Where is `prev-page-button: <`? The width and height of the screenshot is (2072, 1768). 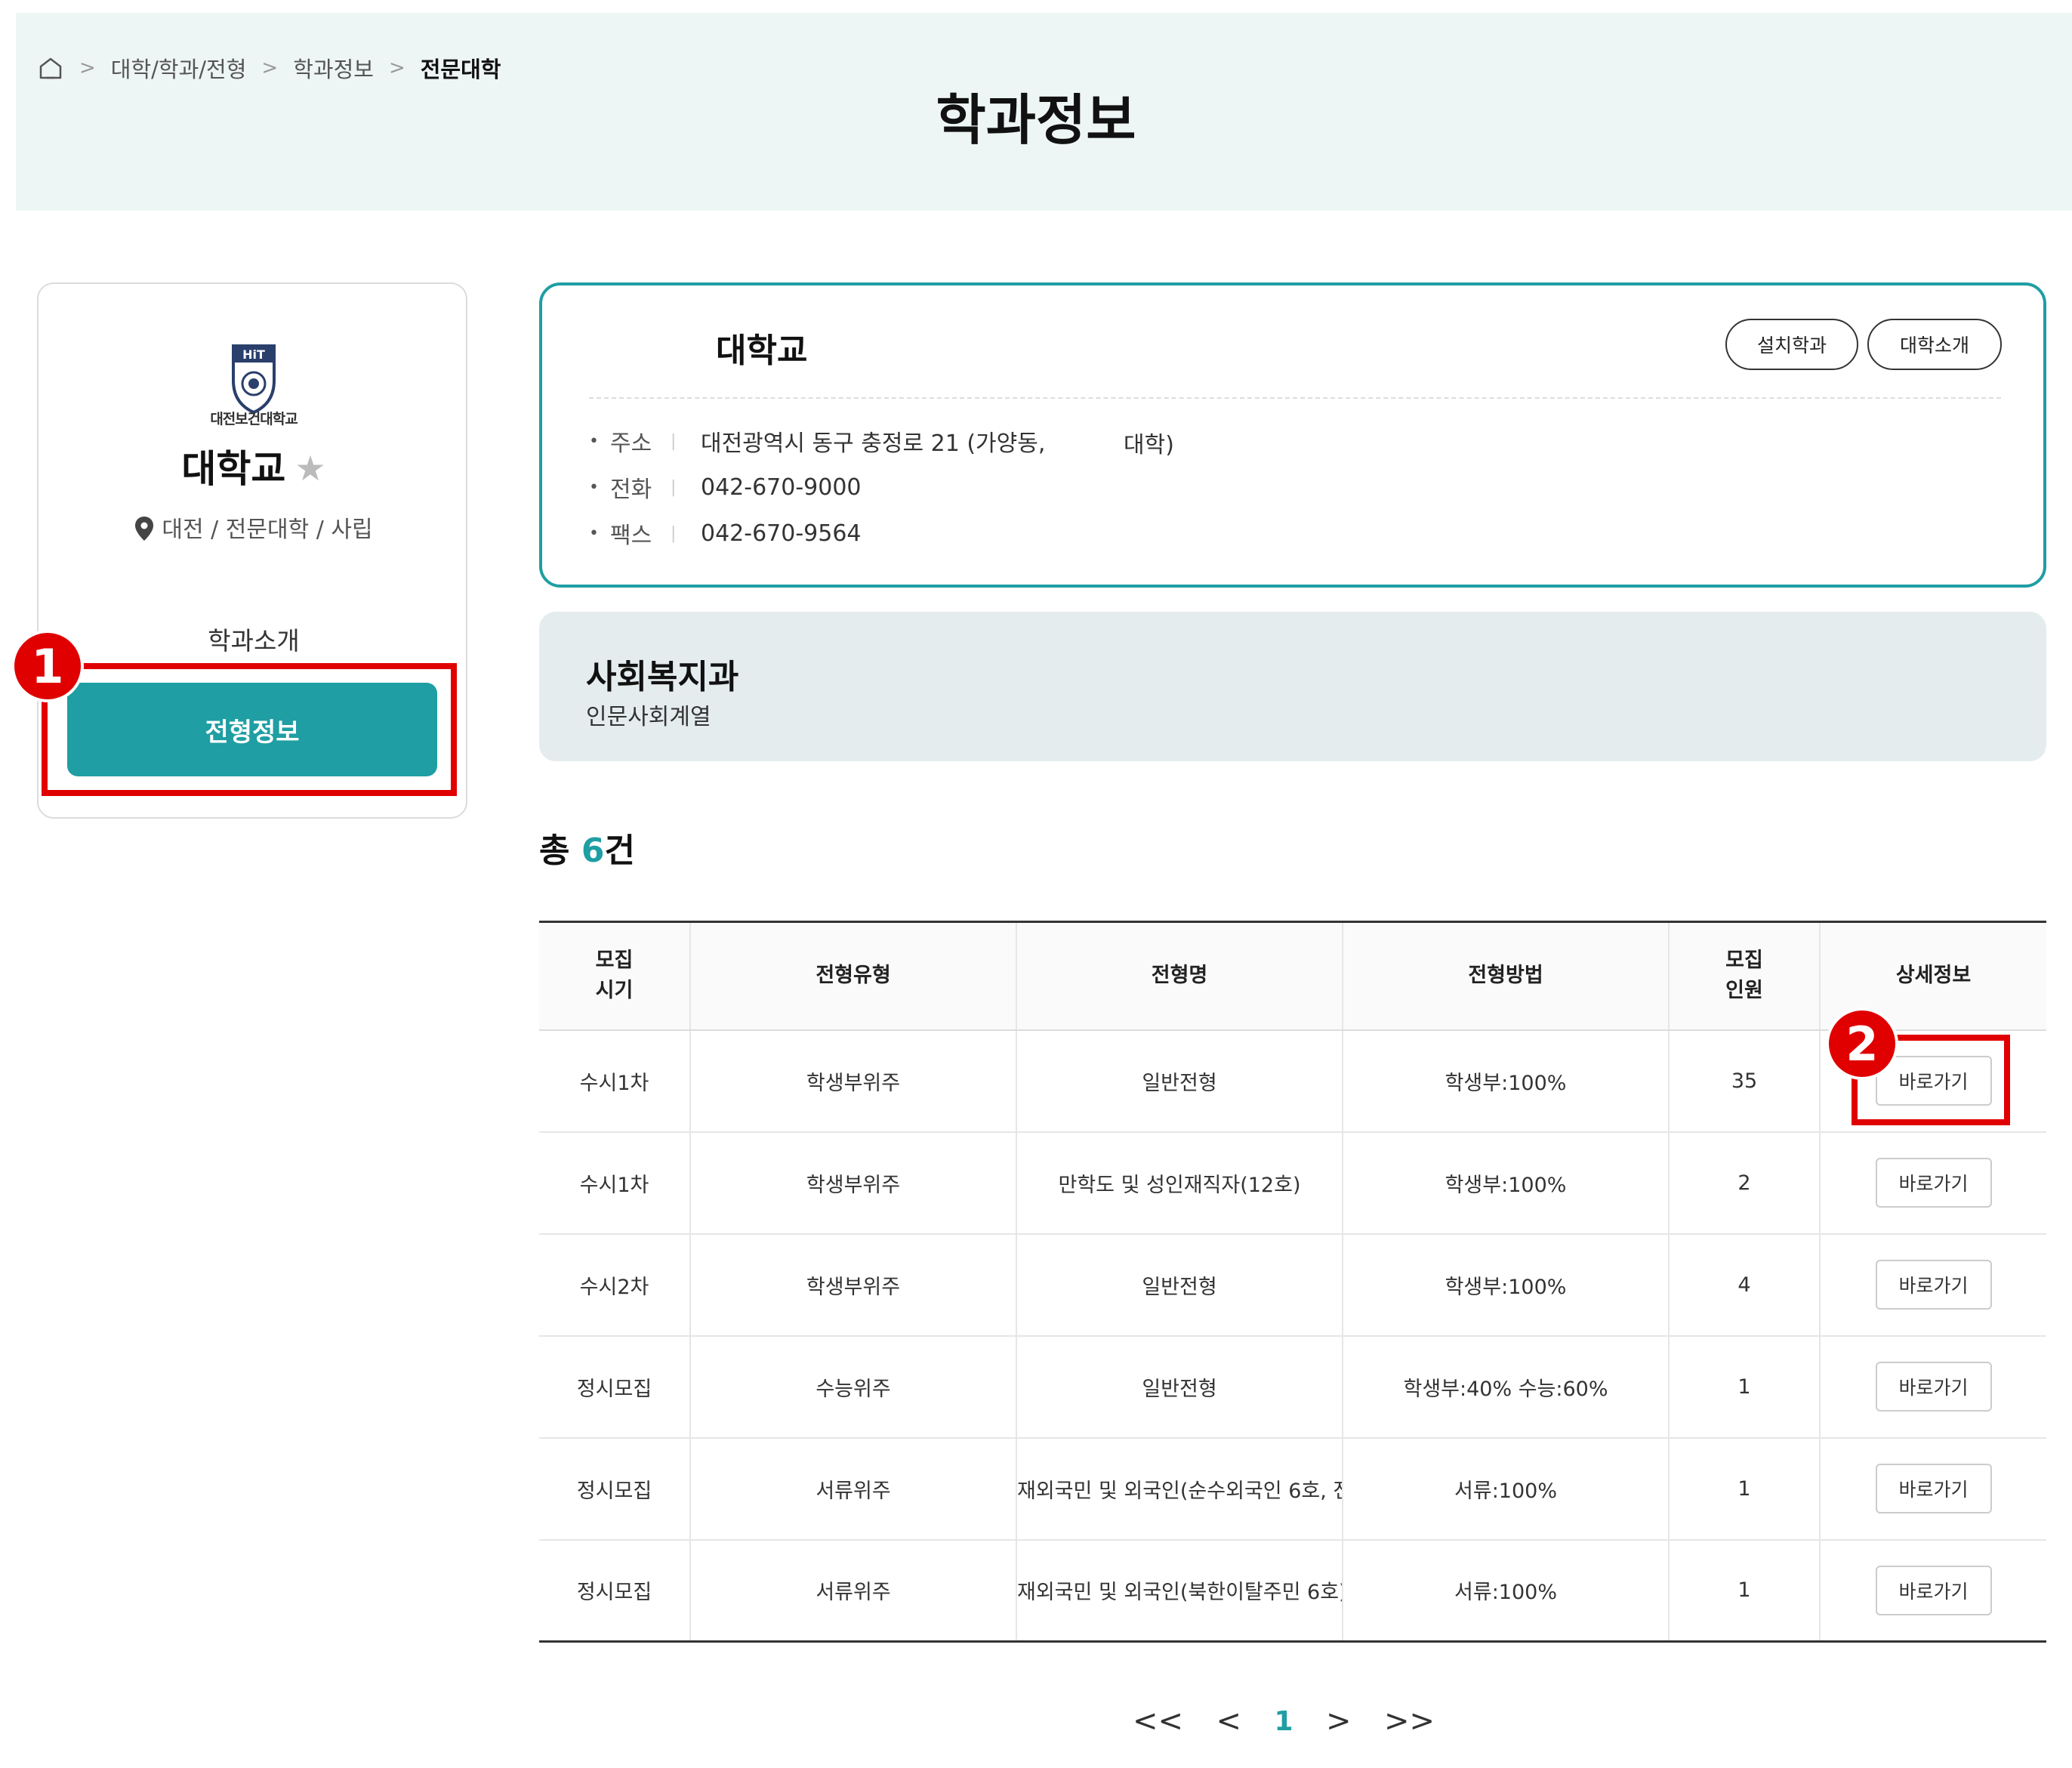 prev-page-button: < is located at coordinates (1228, 1721).